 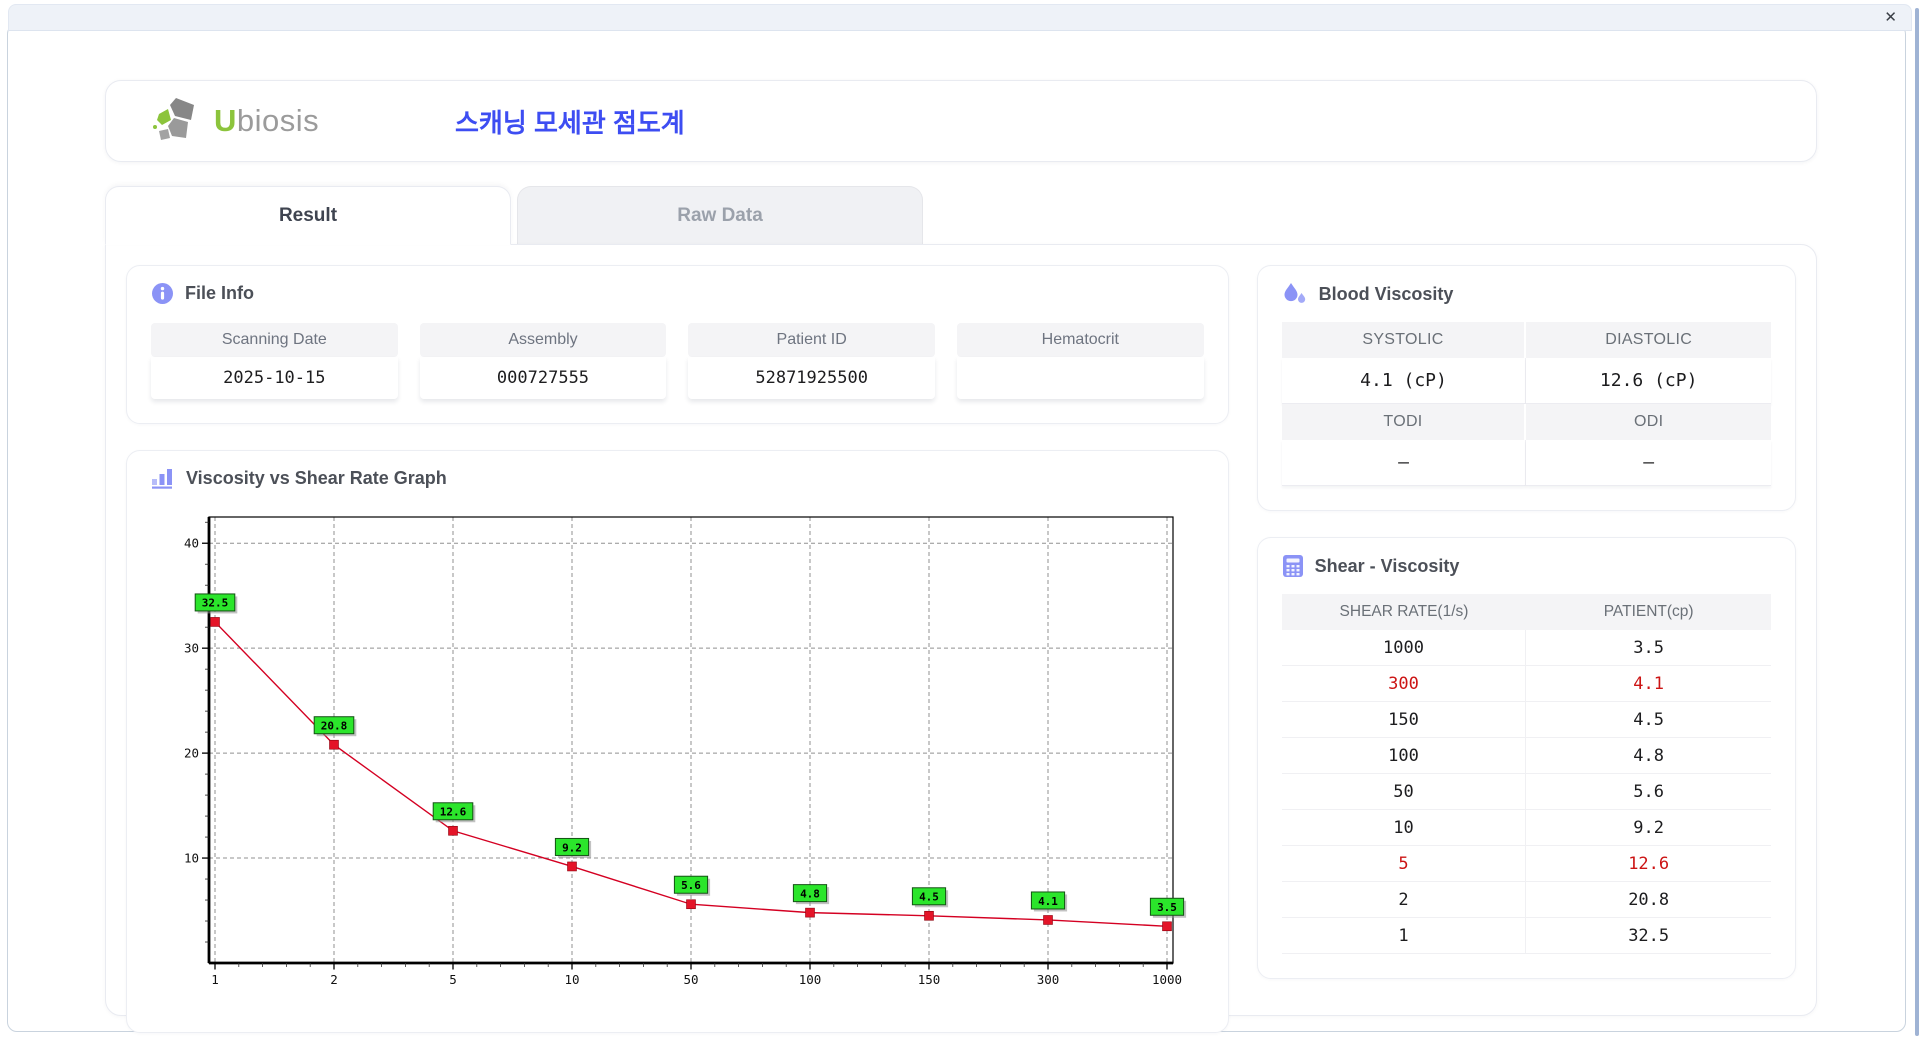 I want to click on metric-value: 4.1 (cP), so click(x=1404, y=381).